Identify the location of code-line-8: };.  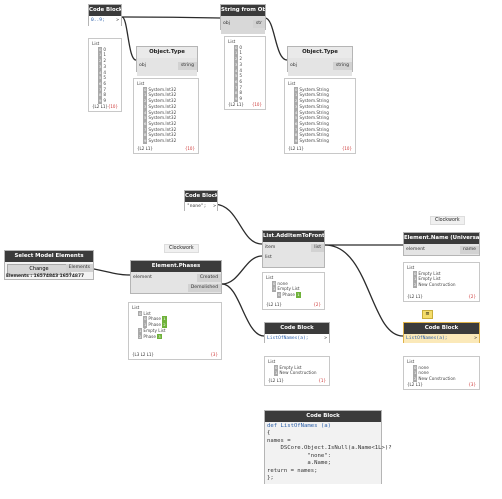
(270, 478).